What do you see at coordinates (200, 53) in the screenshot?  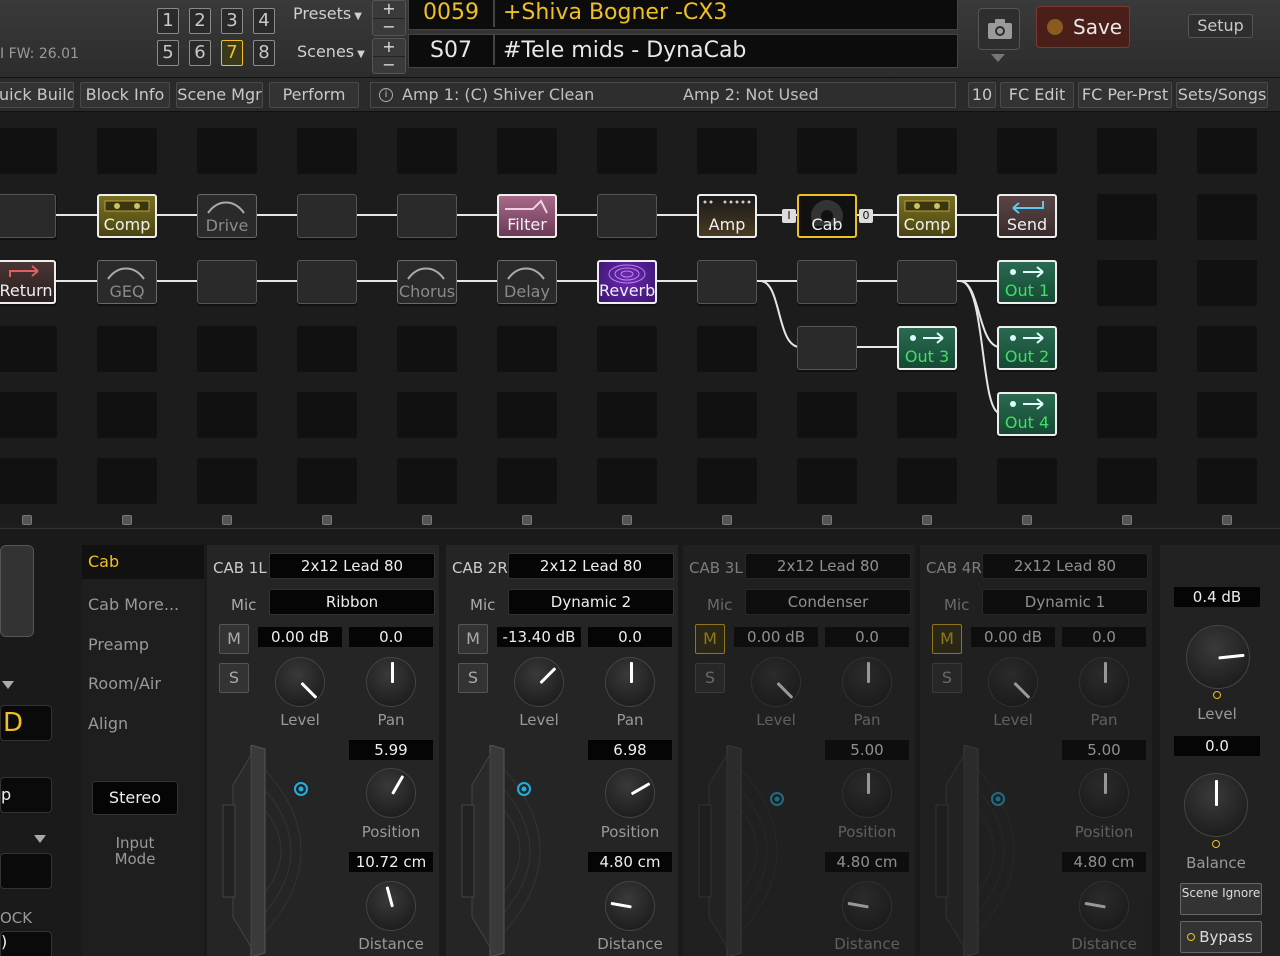 I see `scene-button-6: 6` at bounding box center [200, 53].